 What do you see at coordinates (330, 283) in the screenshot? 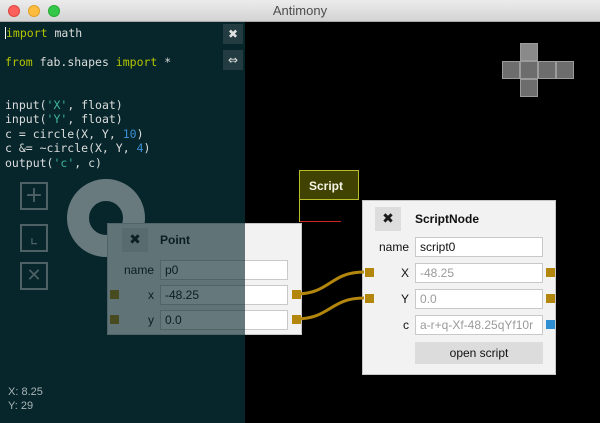
I see `wire-x` at bounding box center [330, 283].